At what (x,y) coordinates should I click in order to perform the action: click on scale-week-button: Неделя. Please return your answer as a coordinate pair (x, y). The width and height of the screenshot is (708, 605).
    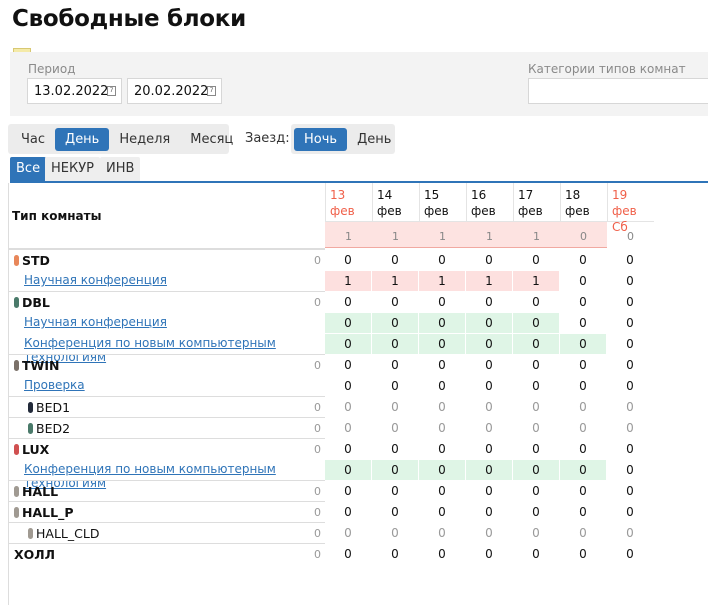
    Looking at the image, I should click on (144, 139).